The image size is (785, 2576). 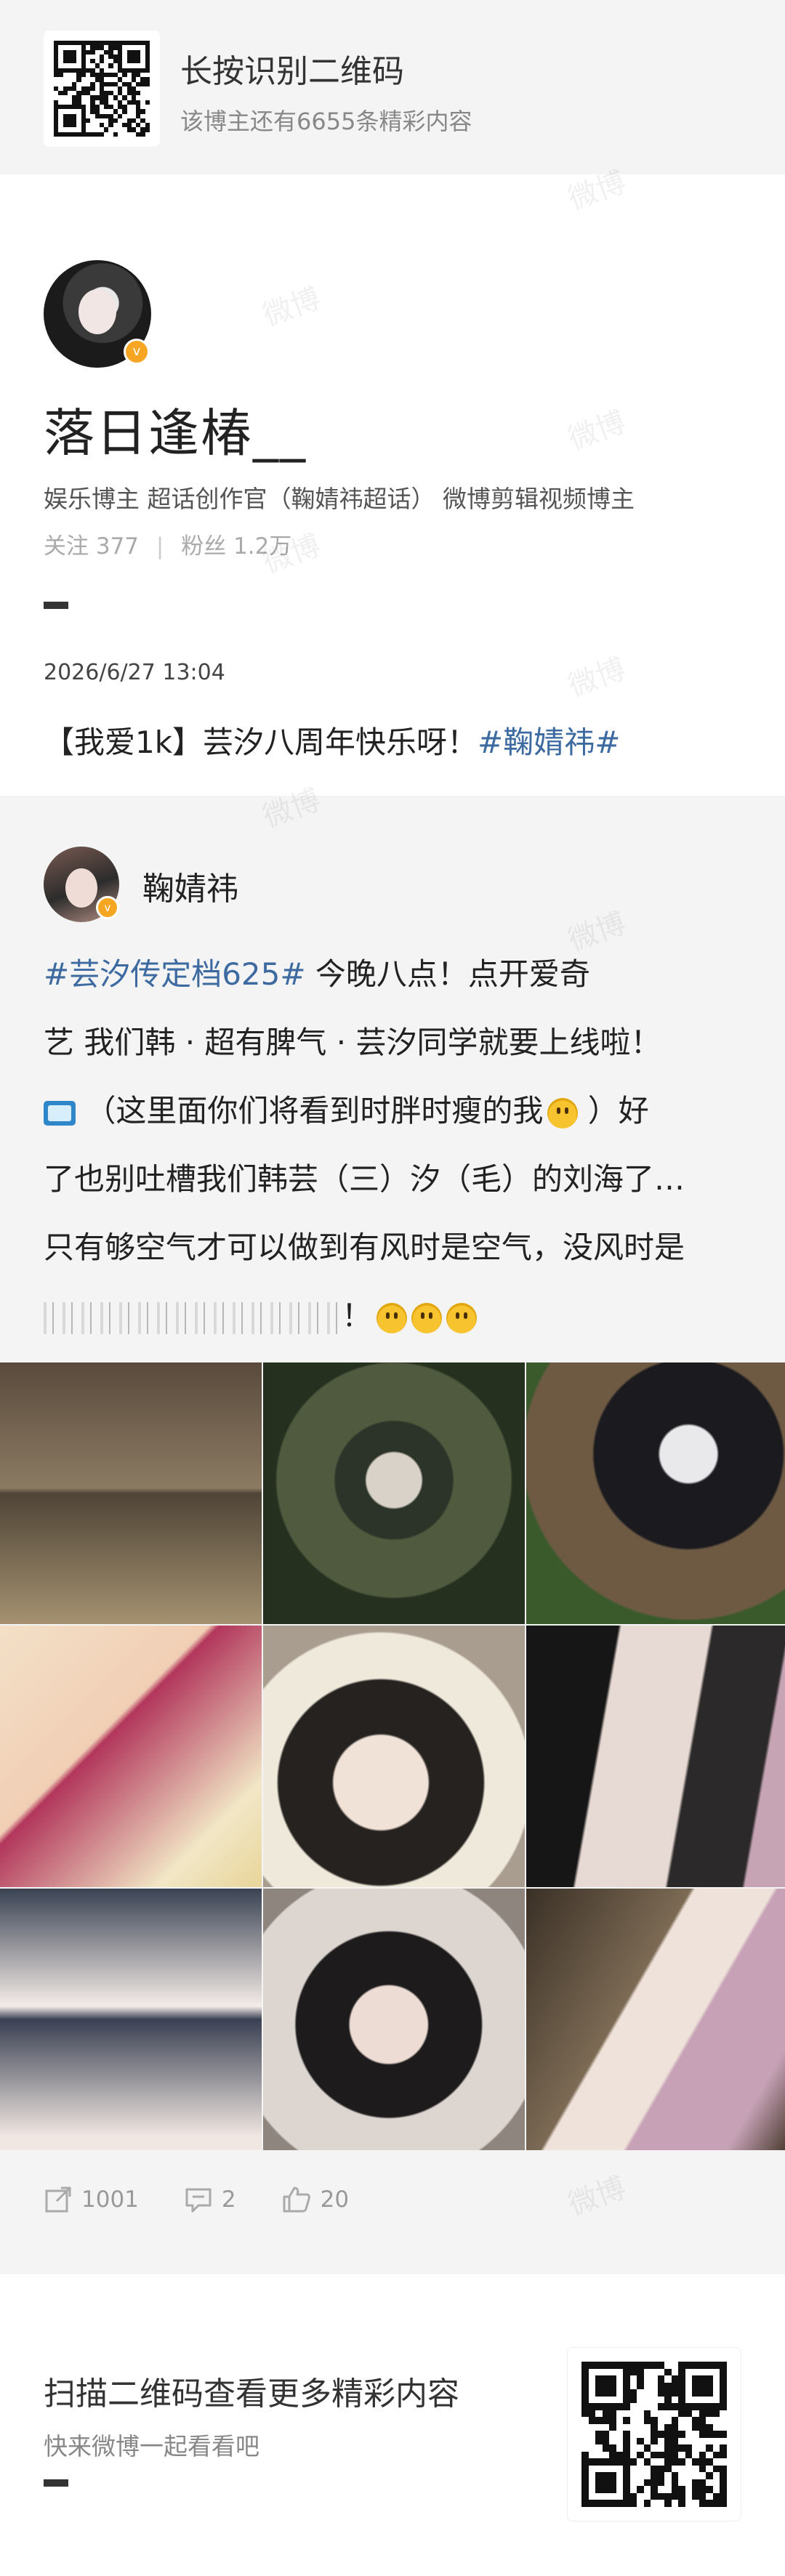 I want to click on comment-button: 2, so click(x=210, y=2199).